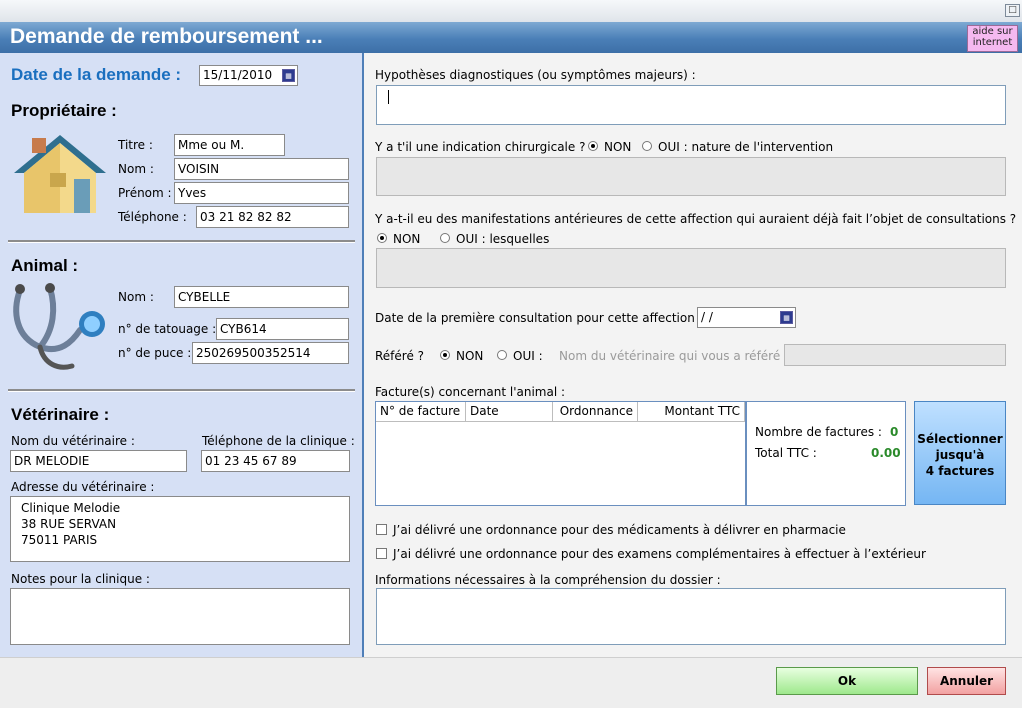  Describe the element at coordinates (470, 392) in the screenshot. I see `invoices-label: Facture(s) concernant l'animal :` at that location.